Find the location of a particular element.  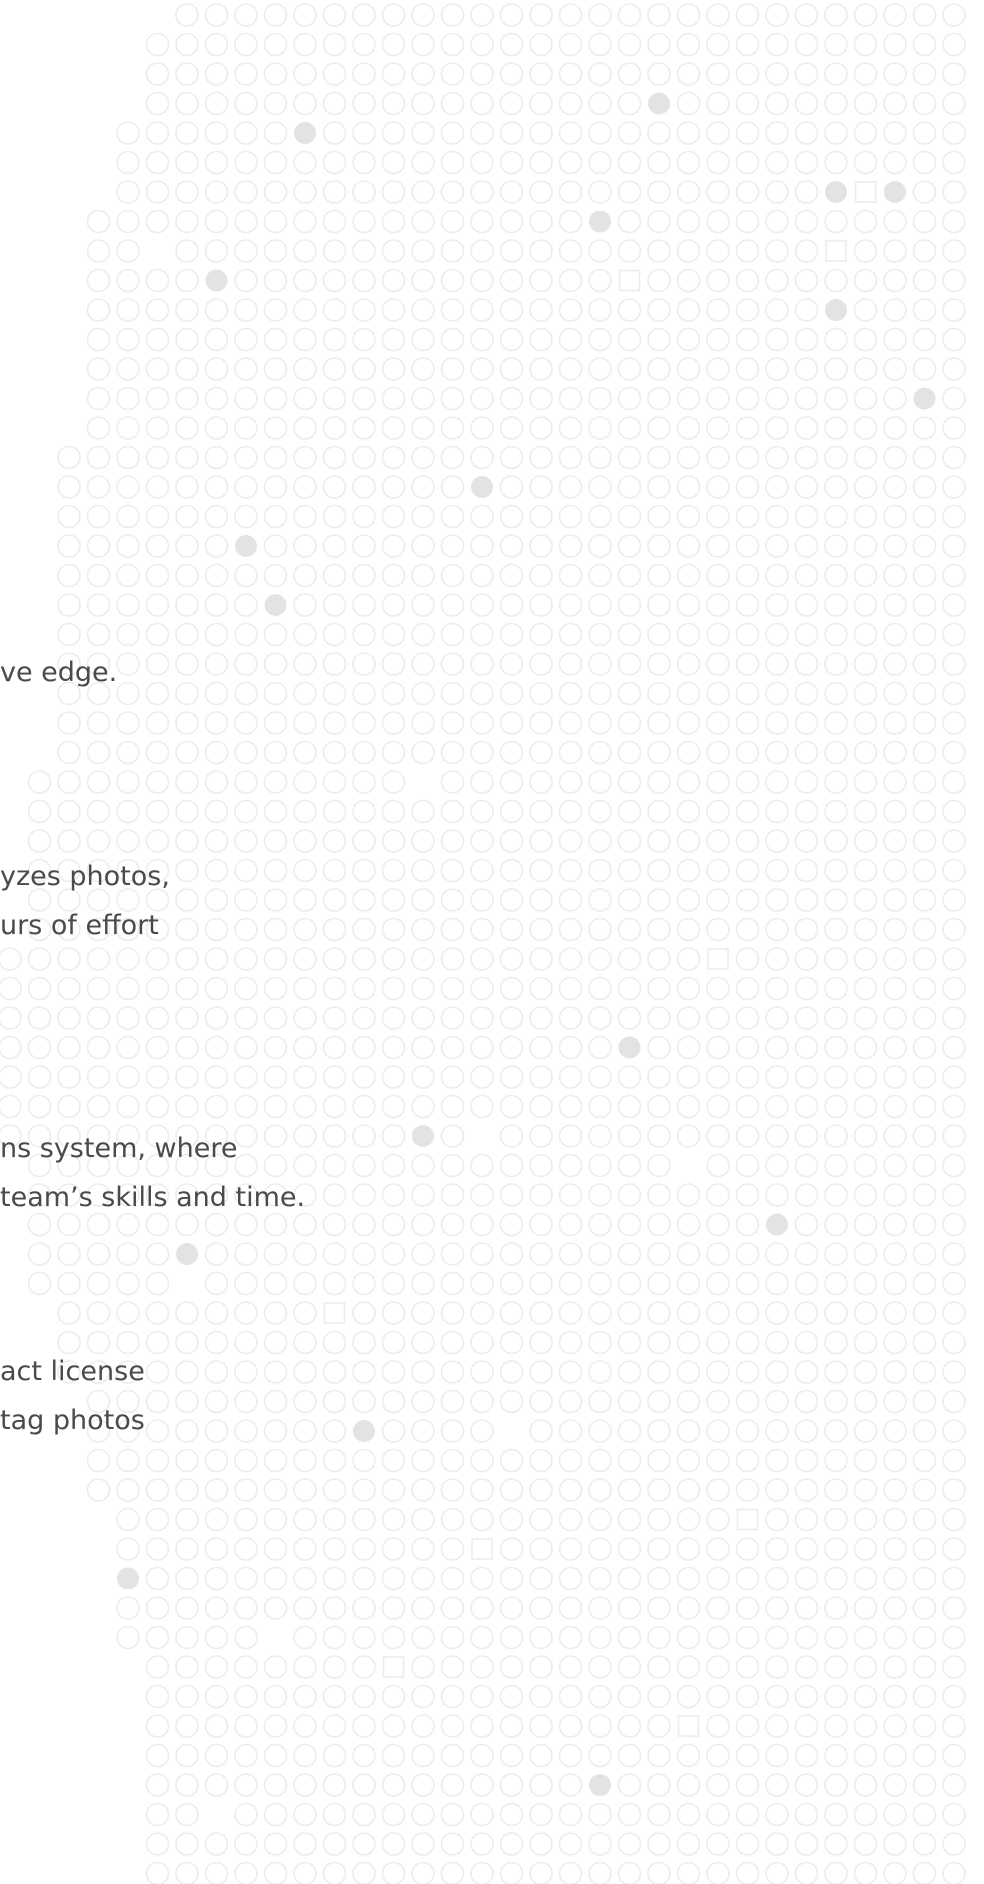

filled-dot is located at coordinates (128, 1578).